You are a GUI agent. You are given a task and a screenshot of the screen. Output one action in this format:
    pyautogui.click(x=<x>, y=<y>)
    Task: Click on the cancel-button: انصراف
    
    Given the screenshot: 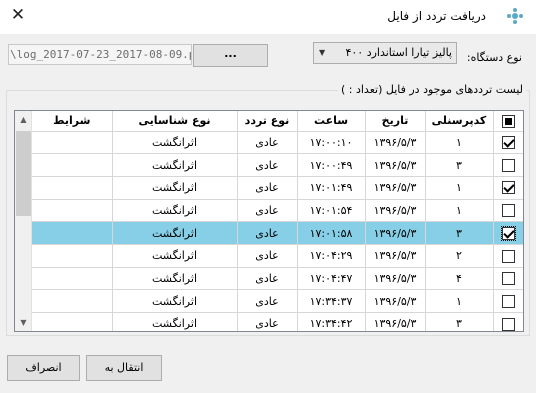 What is the action you would take?
    pyautogui.click(x=43, y=368)
    